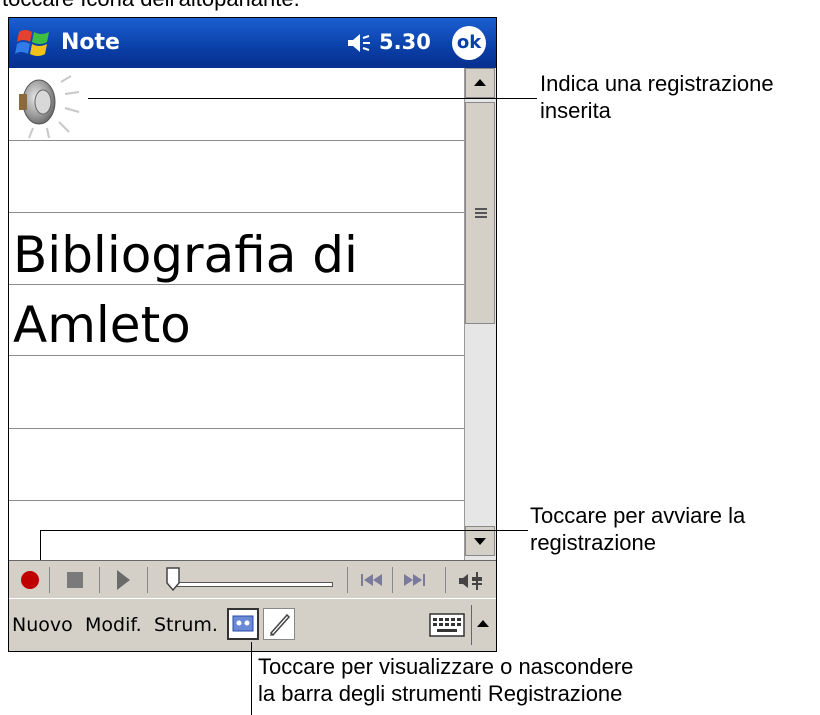  Describe the element at coordinates (593, 542) in the screenshot. I see `callout-text: registrazione` at that location.